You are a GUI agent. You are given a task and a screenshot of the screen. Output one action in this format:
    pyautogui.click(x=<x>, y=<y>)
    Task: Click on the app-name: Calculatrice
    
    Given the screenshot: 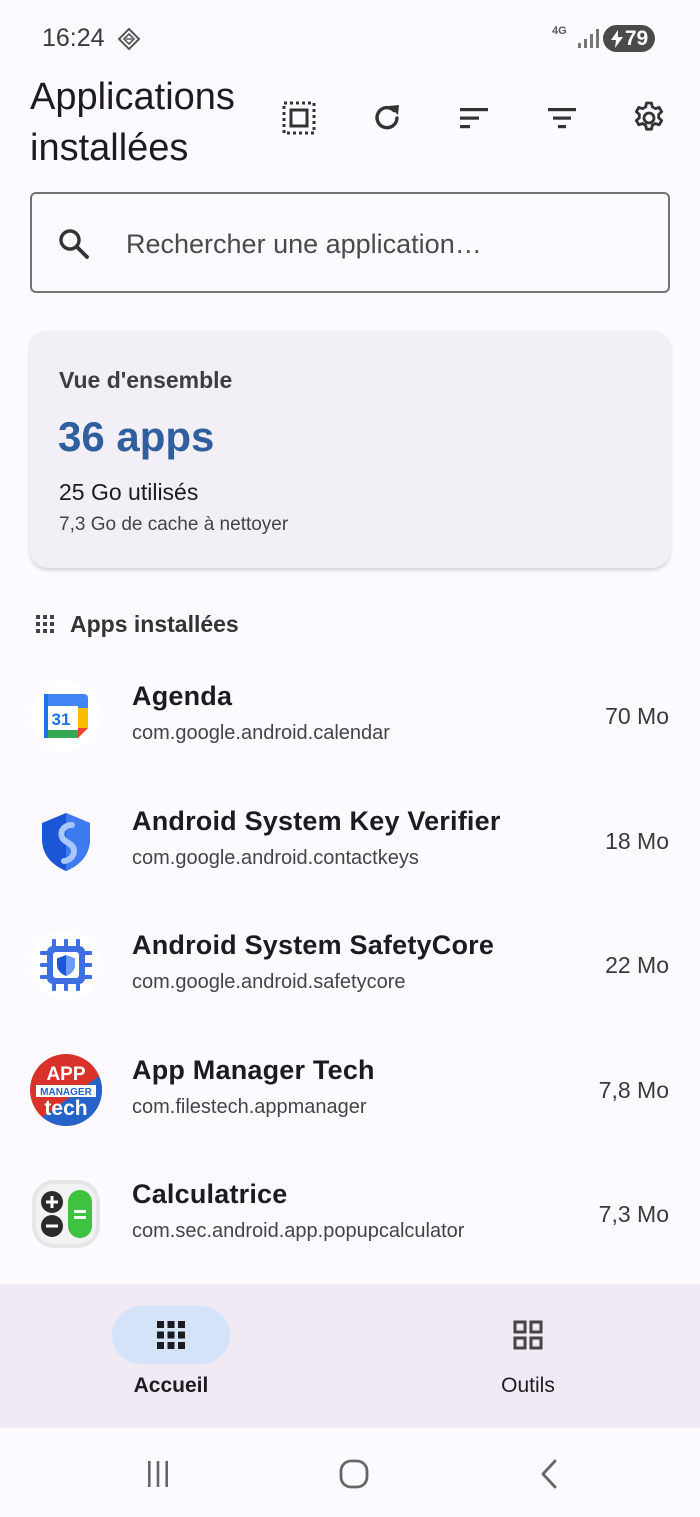 What is the action you would take?
    pyautogui.click(x=210, y=1194)
    